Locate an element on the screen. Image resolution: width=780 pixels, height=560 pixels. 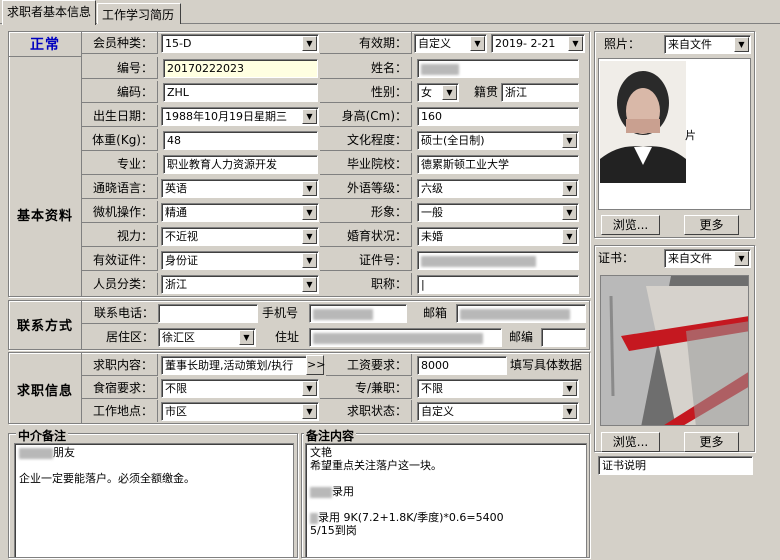
email-label: 邮箱 is located at coordinates (435, 313).